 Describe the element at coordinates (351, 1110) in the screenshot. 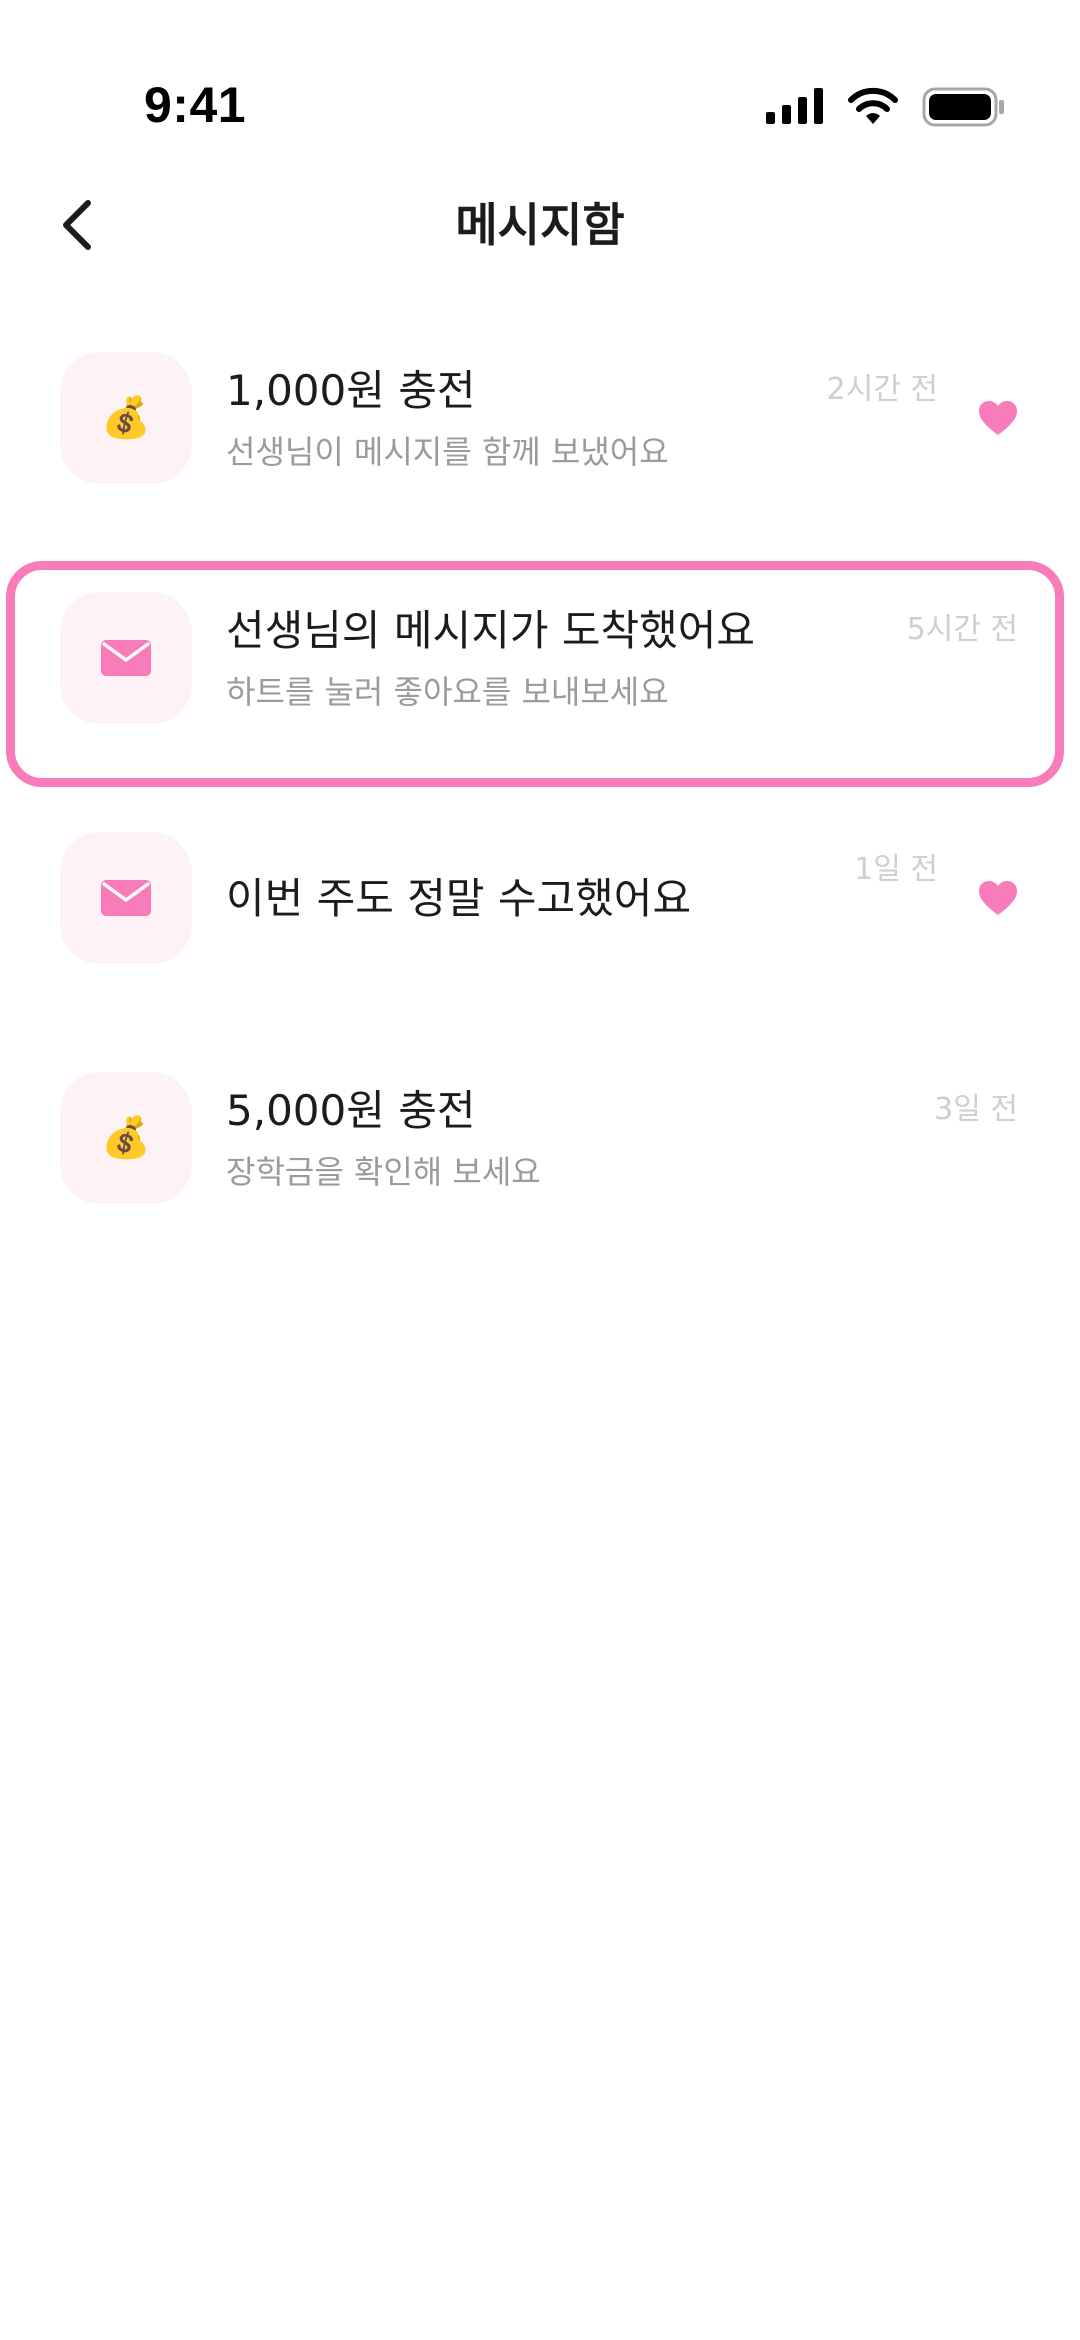

I see `message-title: 5,000원 충전` at that location.